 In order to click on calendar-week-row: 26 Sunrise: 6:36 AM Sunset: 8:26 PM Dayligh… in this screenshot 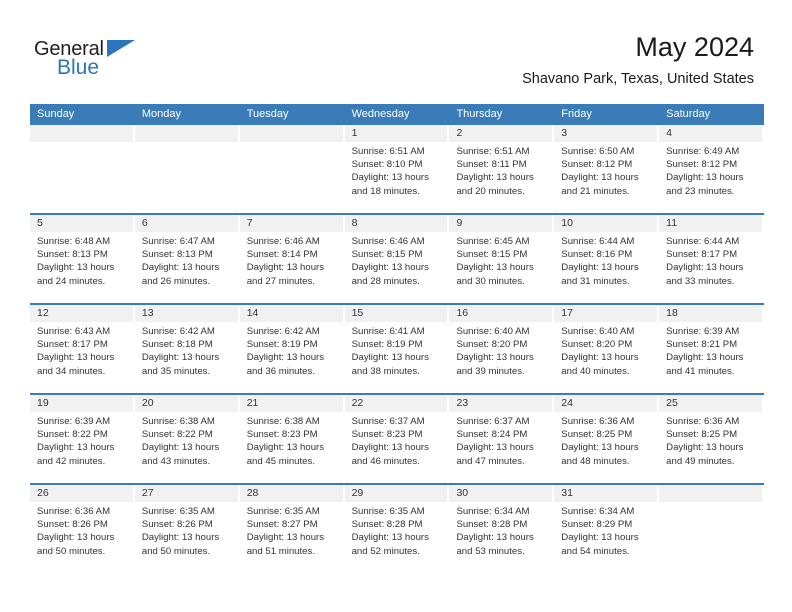, I will do `click(397, 528)`.